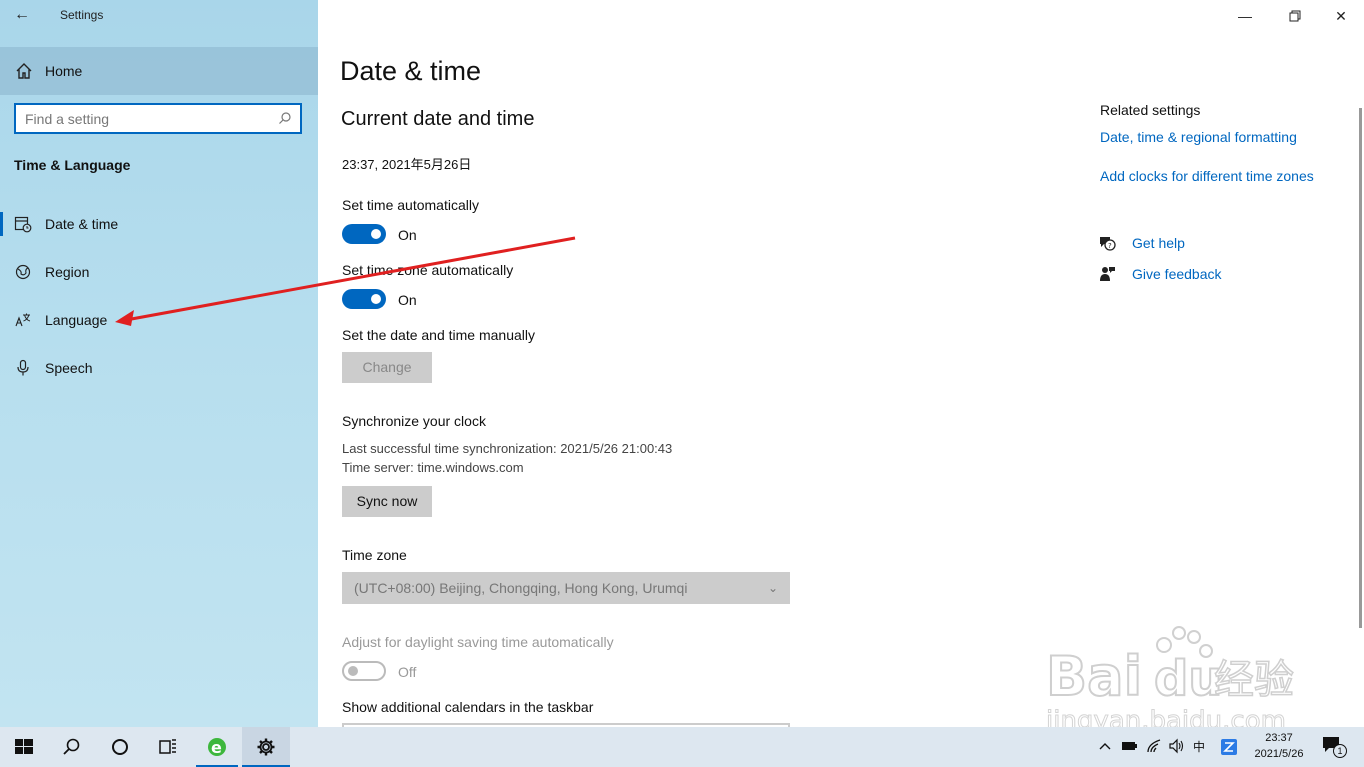 The image size is (1364, 767). What do you see at coordinates (1105, 746) in the screenshot?
I see `chevron-up-icon` at bounding box center [1105, 746].